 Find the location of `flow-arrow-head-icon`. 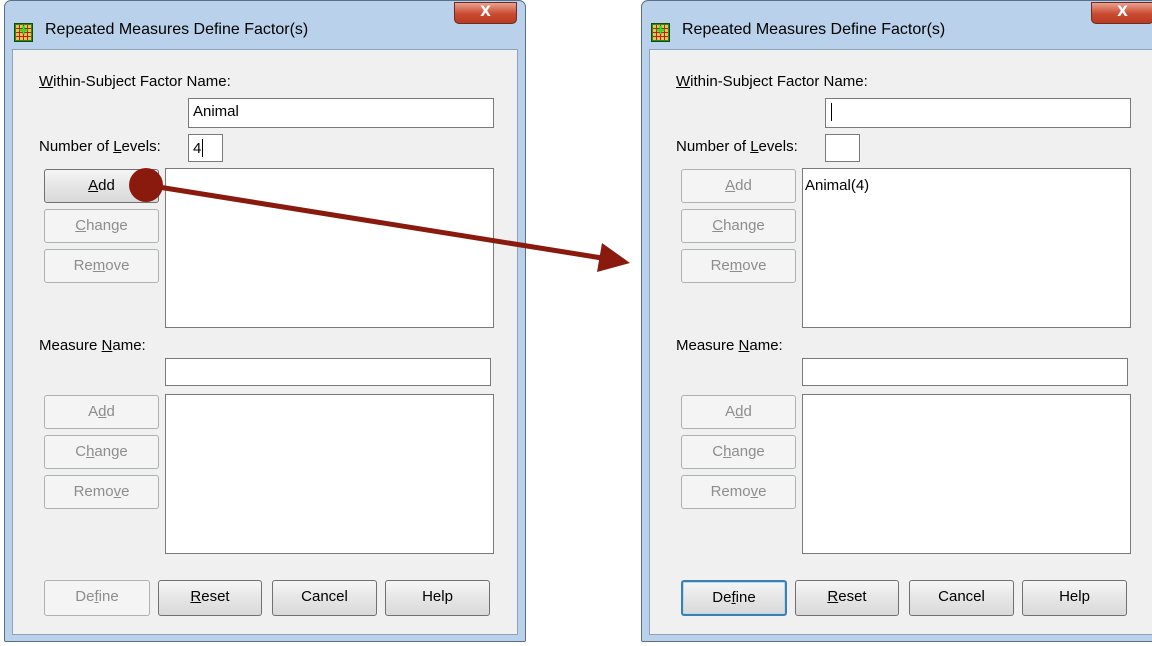

flow-arrow-head-icon is located at coordinates (613, 257).